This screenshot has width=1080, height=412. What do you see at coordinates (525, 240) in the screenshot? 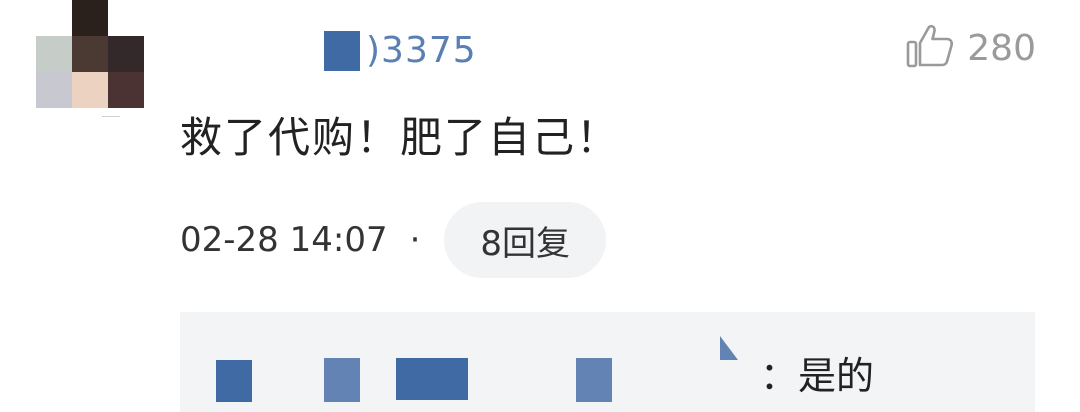
I see `reply-count-button: 8回复` at bounding box center [525, 240].